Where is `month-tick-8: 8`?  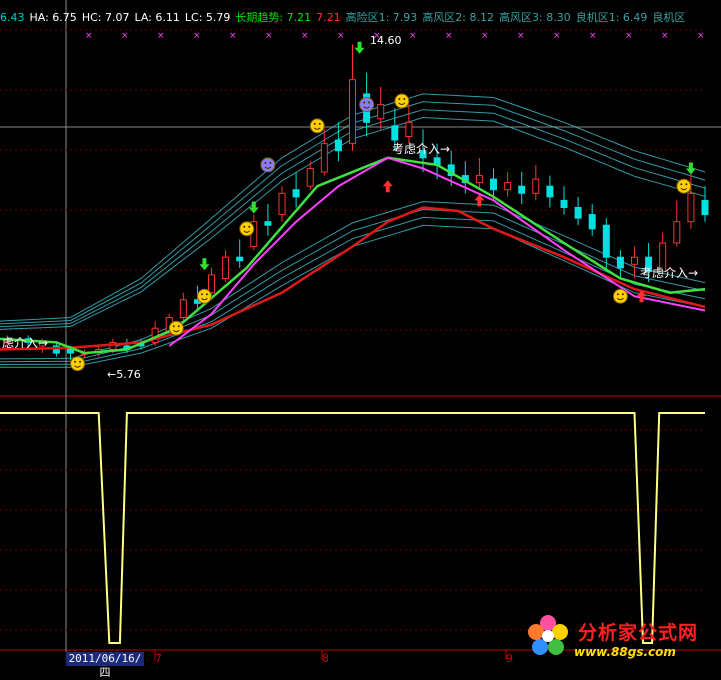
month-tick-8: 8 is located at coordinates (325, 658).